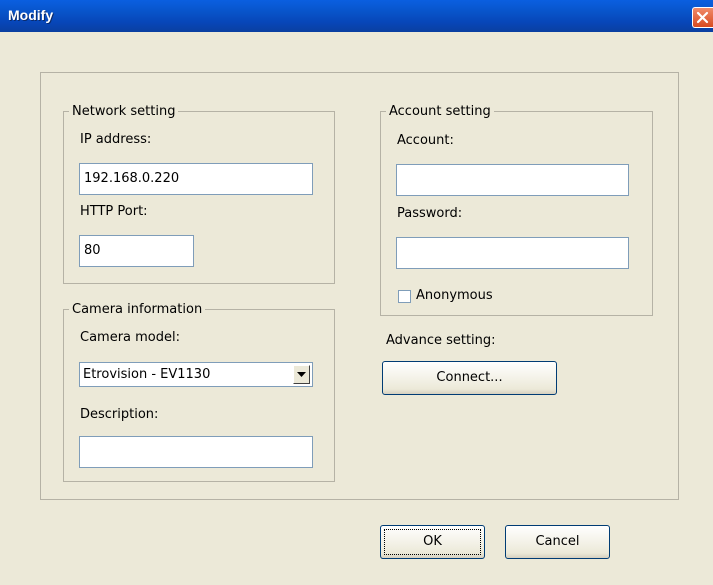 The width and height of the screenshot is (713, 585). I want to click on cancel-button-label: Cancel, so click(557, 541).